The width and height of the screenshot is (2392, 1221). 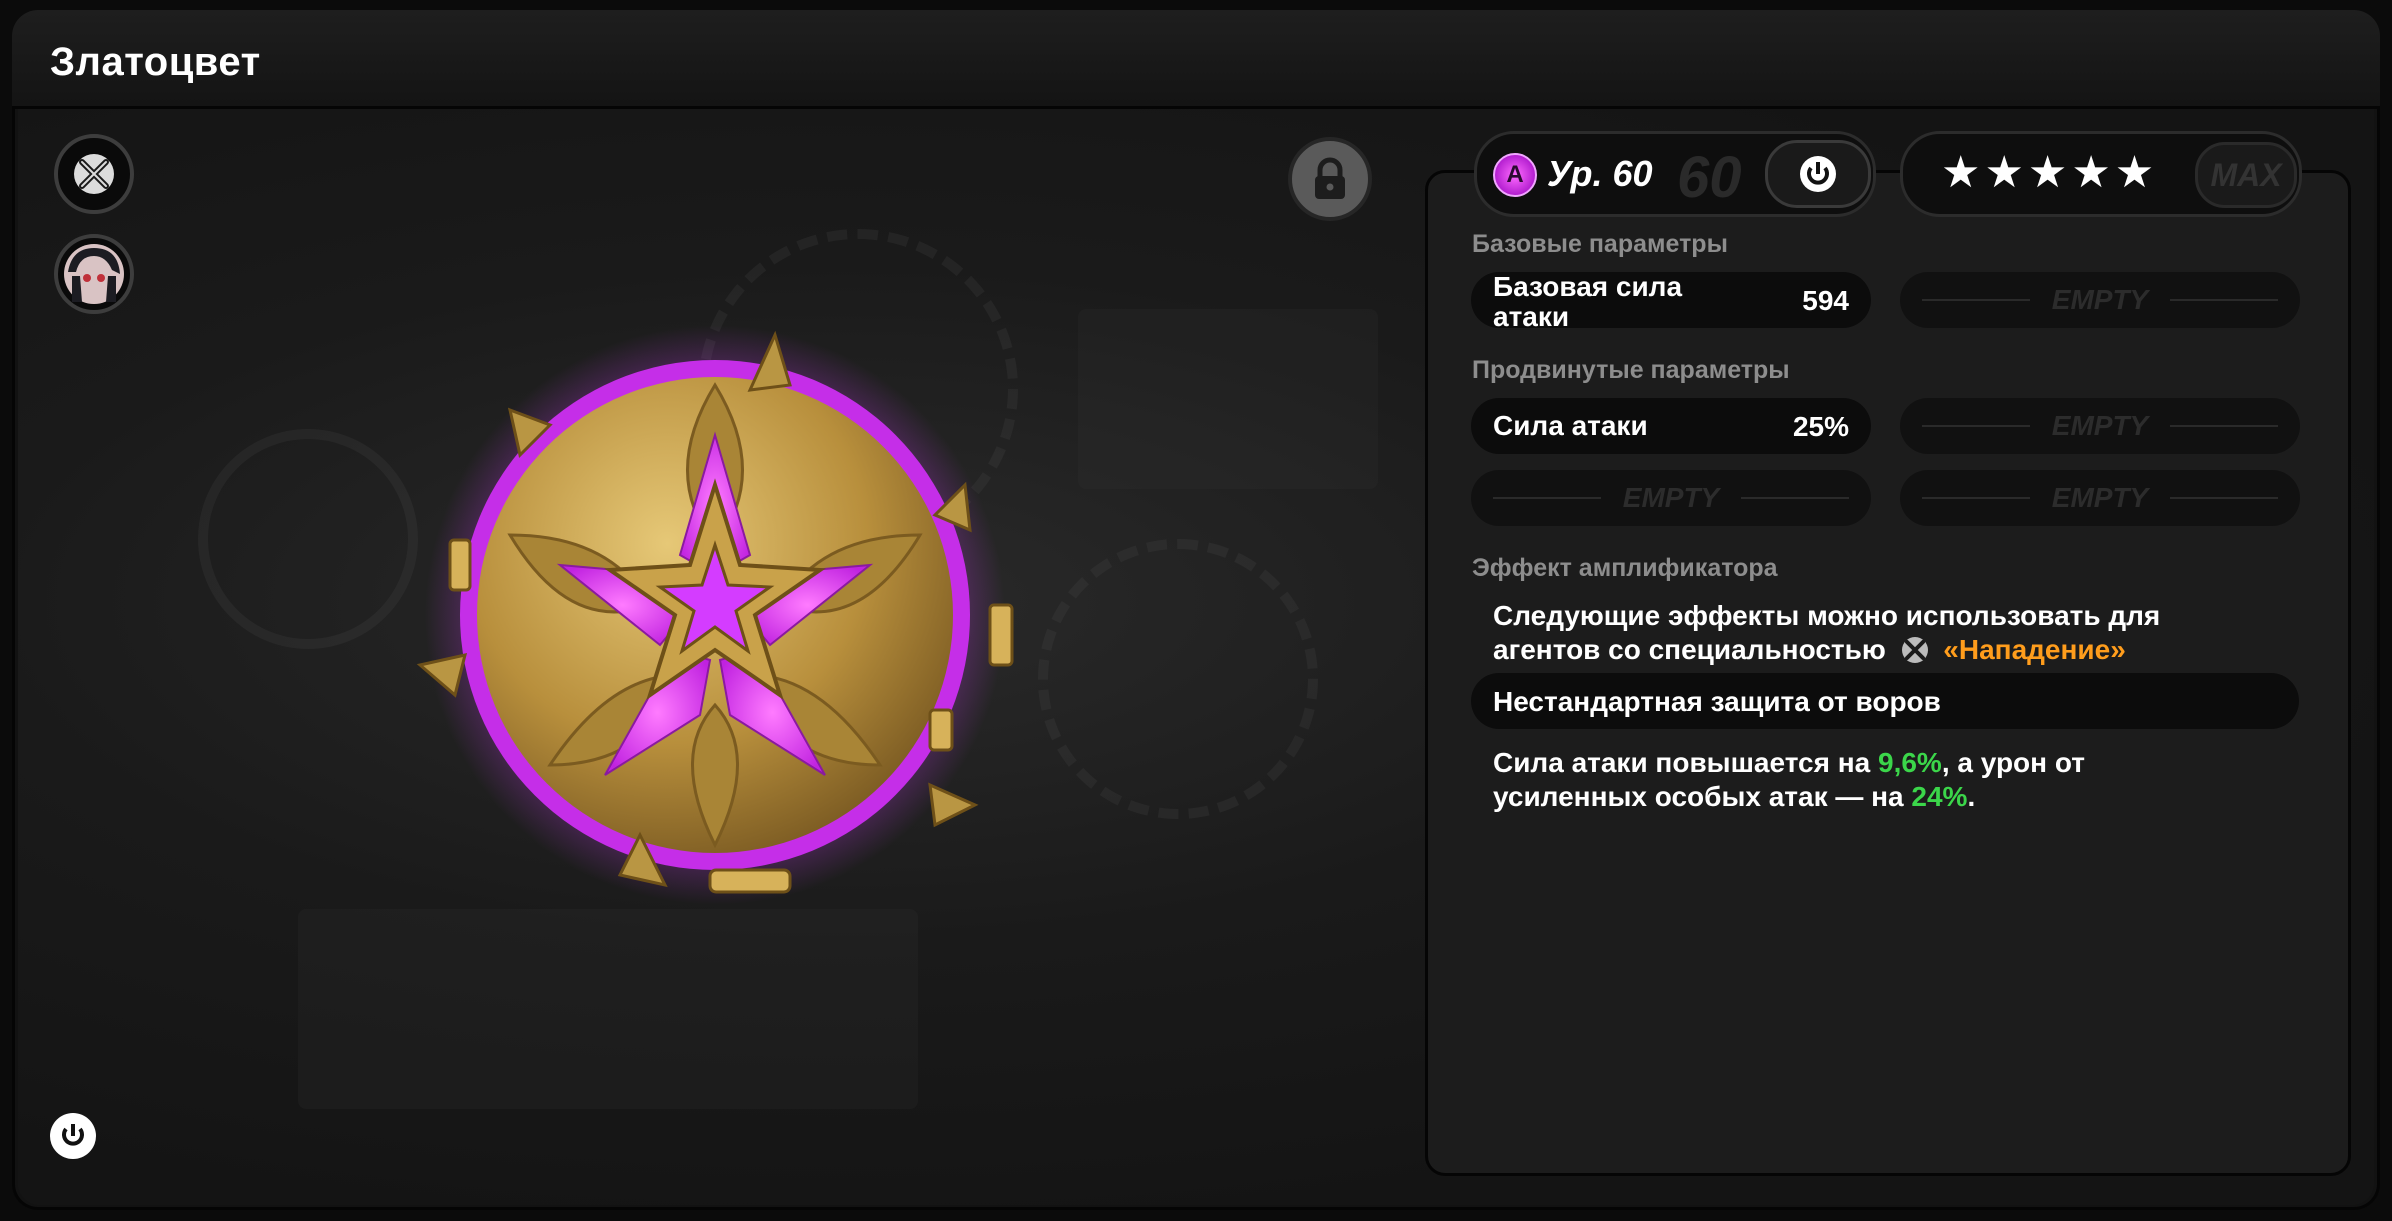 I want to click on base-stat-name-line2: атаки, so click(x=1531, y=316).